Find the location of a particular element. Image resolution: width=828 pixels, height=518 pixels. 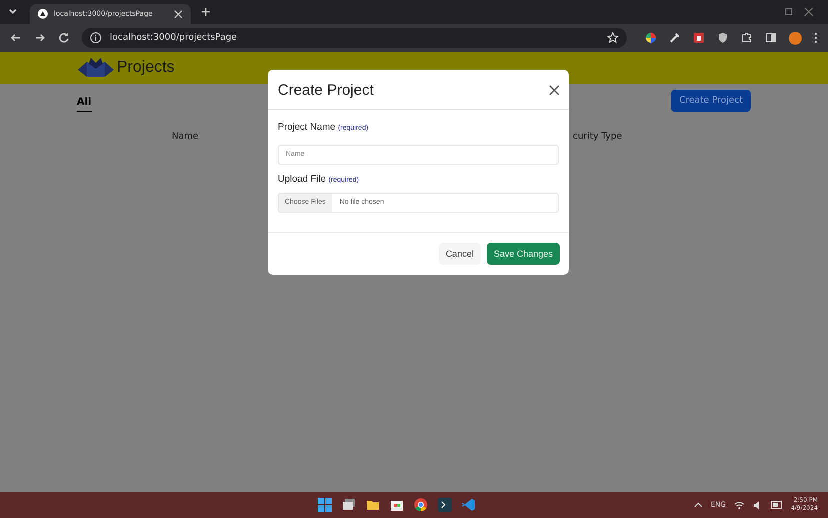

restore-icon is located at coordinates (789, 12).